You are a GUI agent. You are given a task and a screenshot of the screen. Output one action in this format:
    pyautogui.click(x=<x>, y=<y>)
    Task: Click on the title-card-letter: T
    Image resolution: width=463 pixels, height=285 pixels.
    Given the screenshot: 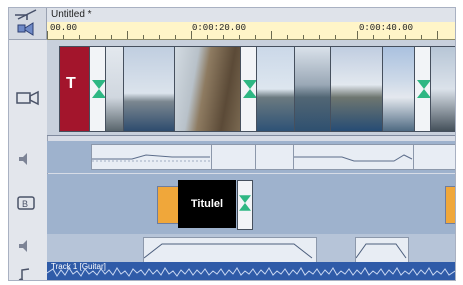 What is the action you would take?
    pyautogui.click(x=71, y=83)
    